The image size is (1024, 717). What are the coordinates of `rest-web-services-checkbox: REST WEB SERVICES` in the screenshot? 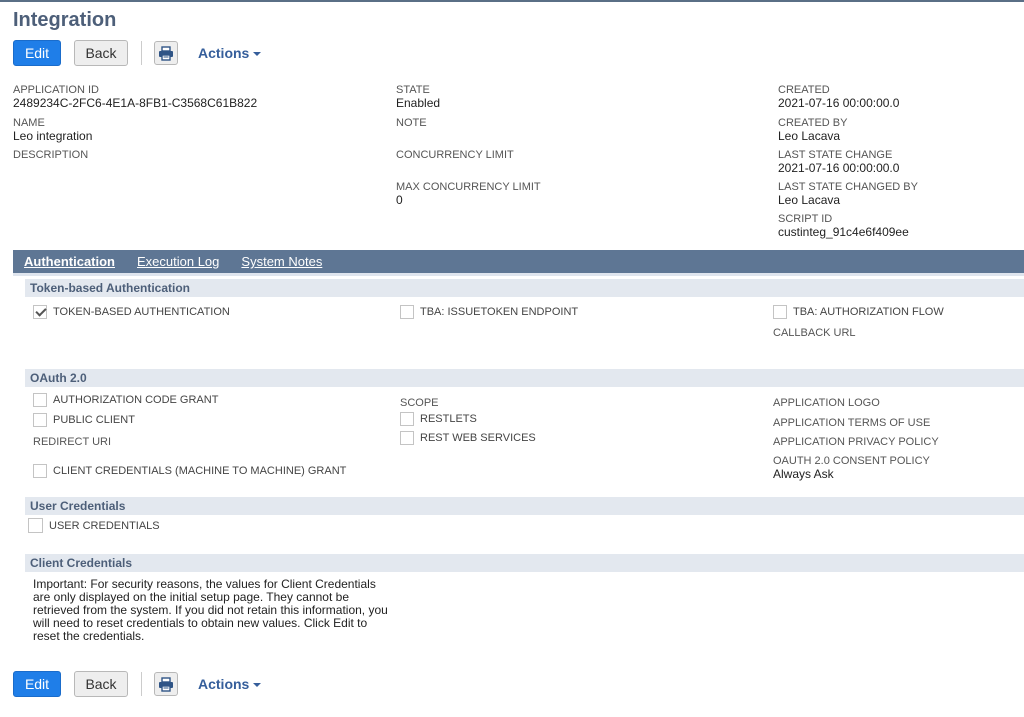 It's located at (468, 438).